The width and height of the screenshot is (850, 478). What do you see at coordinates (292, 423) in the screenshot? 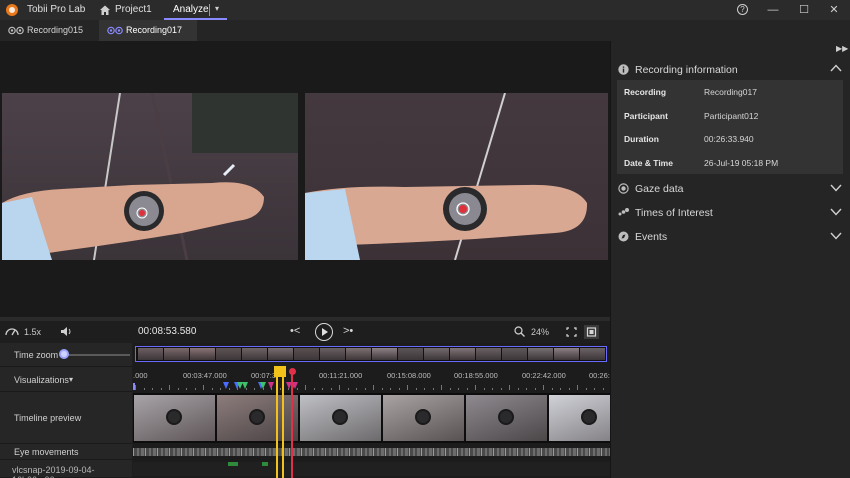
I see `marker-line` at bounding box center [292, 423].